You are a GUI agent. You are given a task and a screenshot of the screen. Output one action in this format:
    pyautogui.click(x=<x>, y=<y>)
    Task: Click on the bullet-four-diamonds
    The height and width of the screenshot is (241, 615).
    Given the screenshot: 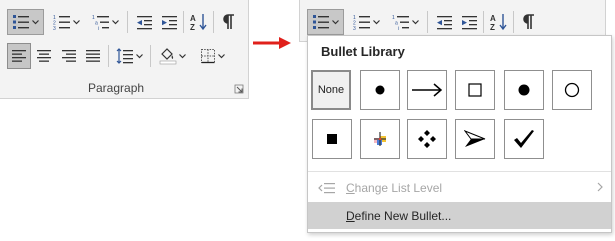 What is the action you would take?
    pyautogui.click(x=427, y=139)
    